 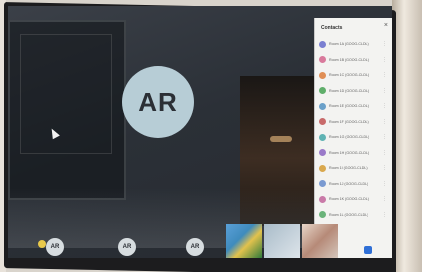 What do you see at coordinates (332, 28) in the screenshot?
I see `contacts-title: Contacts` at bounding box center [332, 28].